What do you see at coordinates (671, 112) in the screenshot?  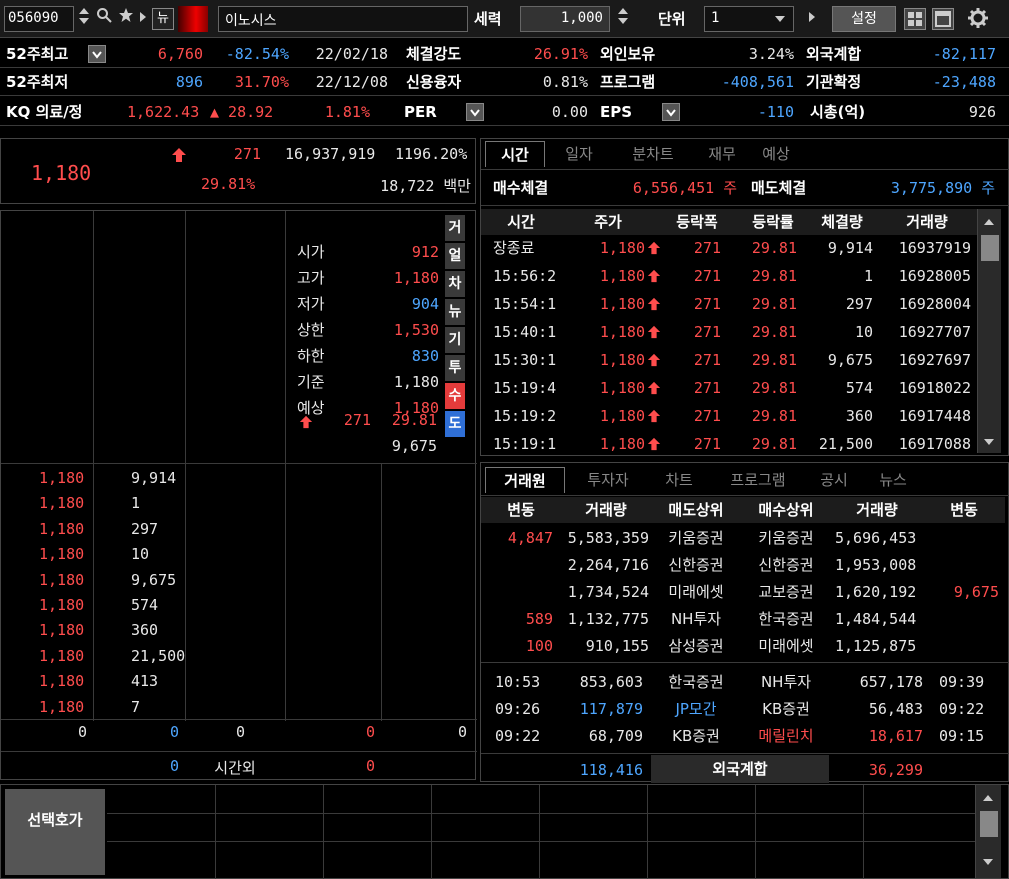 I see `eps-chevron-icon` at bounding box center [671, 112].